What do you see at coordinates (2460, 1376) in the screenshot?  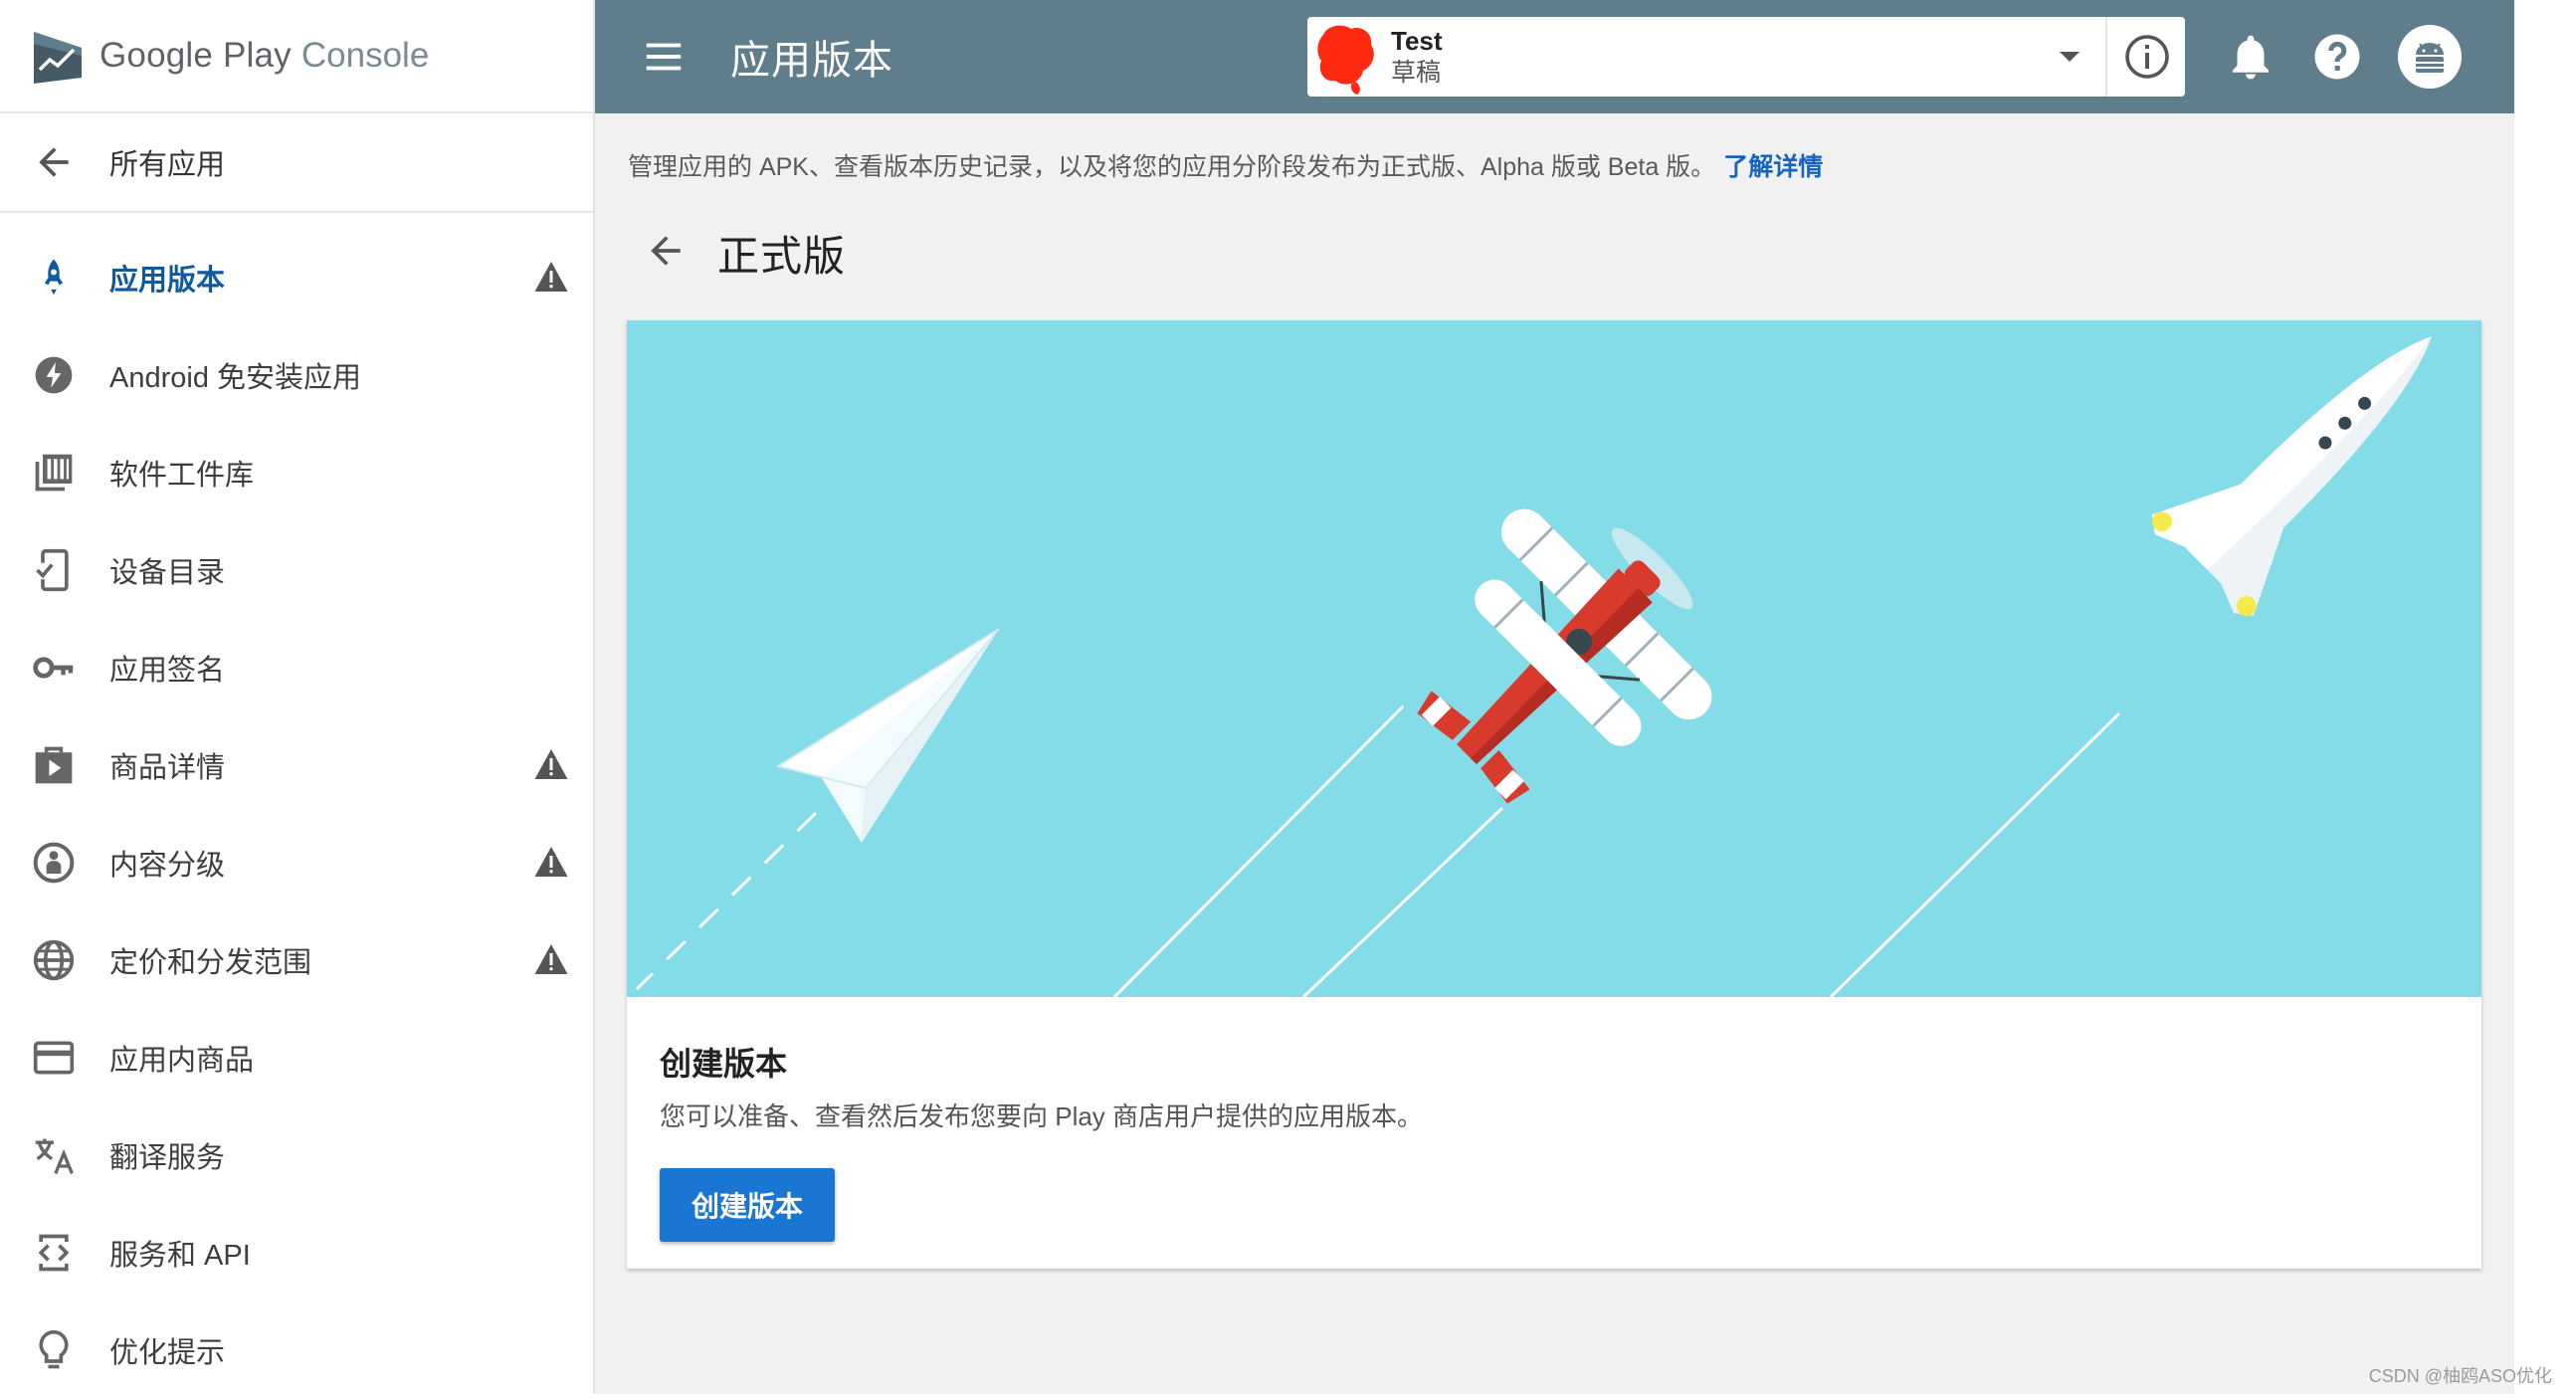 I see `watermark: CSDN @柚鸥ASO优化` at bounding box center [2460, 1376].